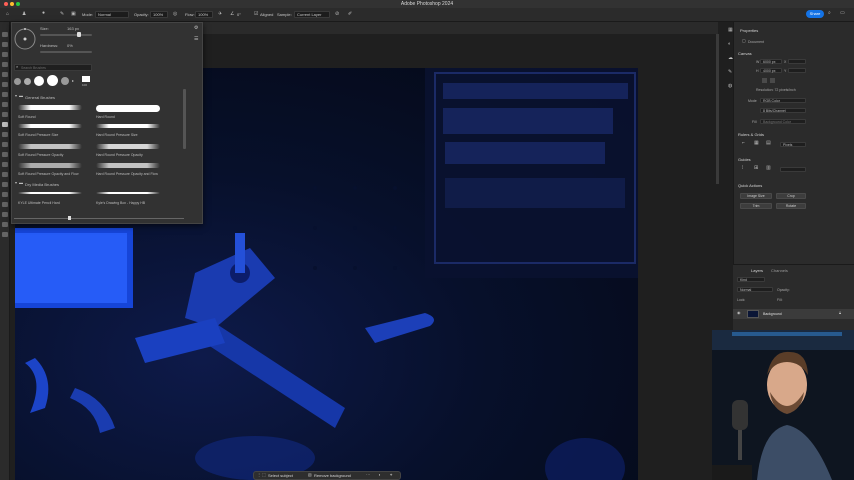  What do you see at coordinates (39, 203) in the screenshot?
I see `brush-name-kyle-pencil: KYLE Ultimate Pencil Hard` at bounding box center [39, 203].